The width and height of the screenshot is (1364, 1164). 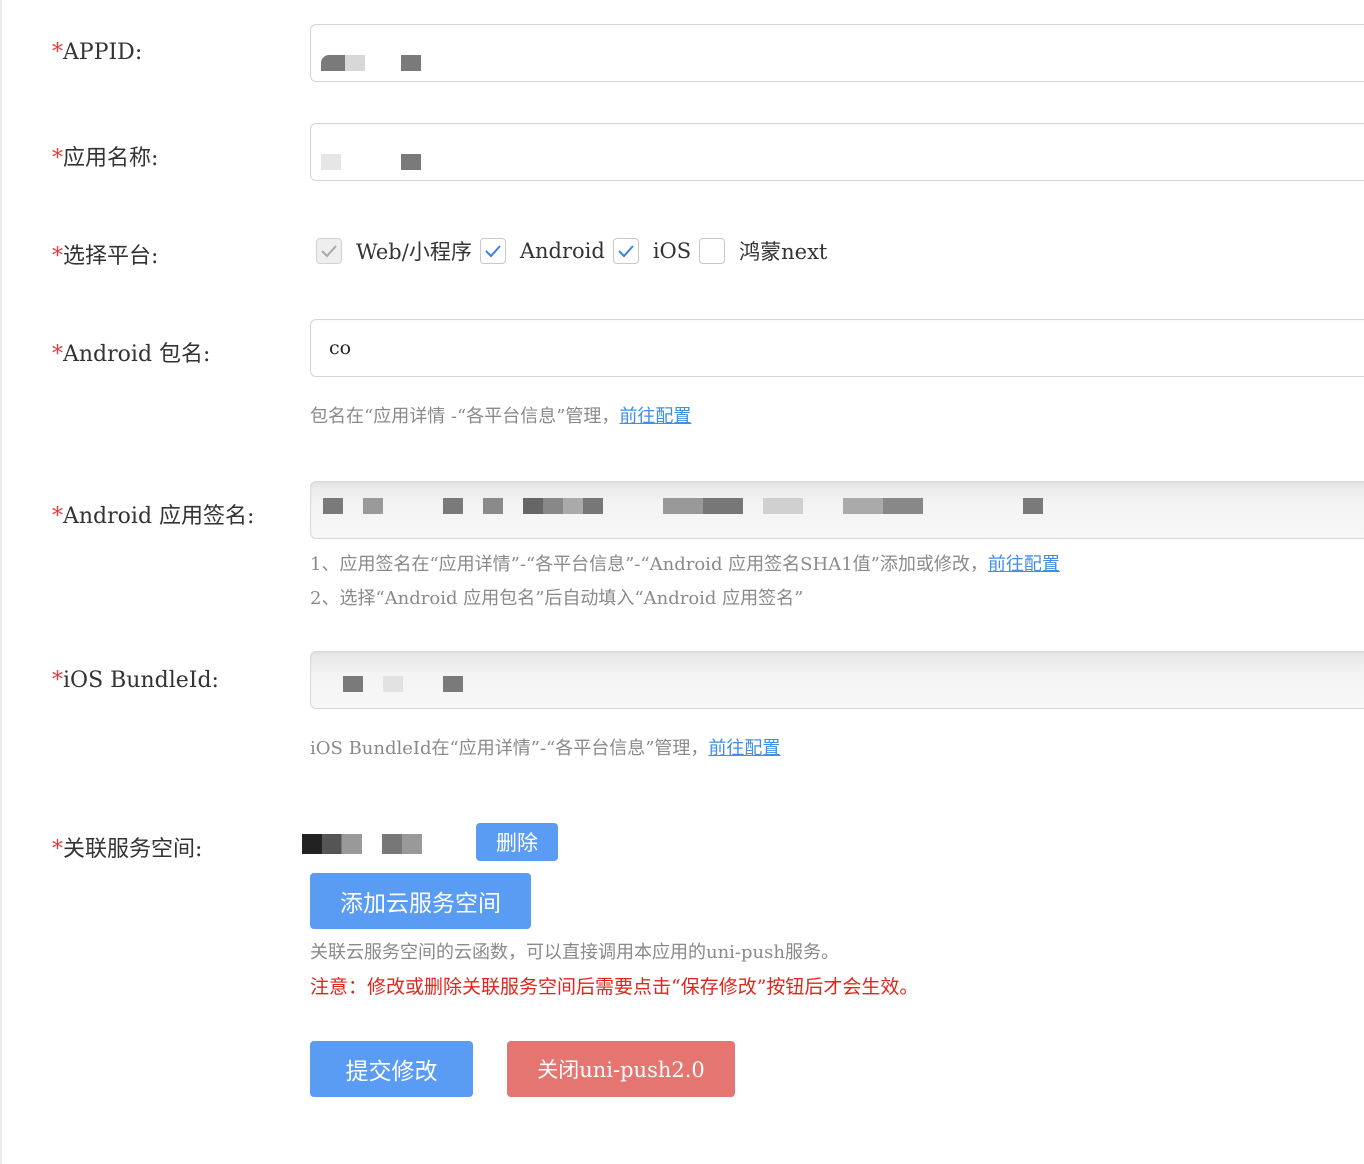 What do you see at coordinates (837, 152) in the screenshot?
I see `app-name-field` at bounding box center [837, 152].